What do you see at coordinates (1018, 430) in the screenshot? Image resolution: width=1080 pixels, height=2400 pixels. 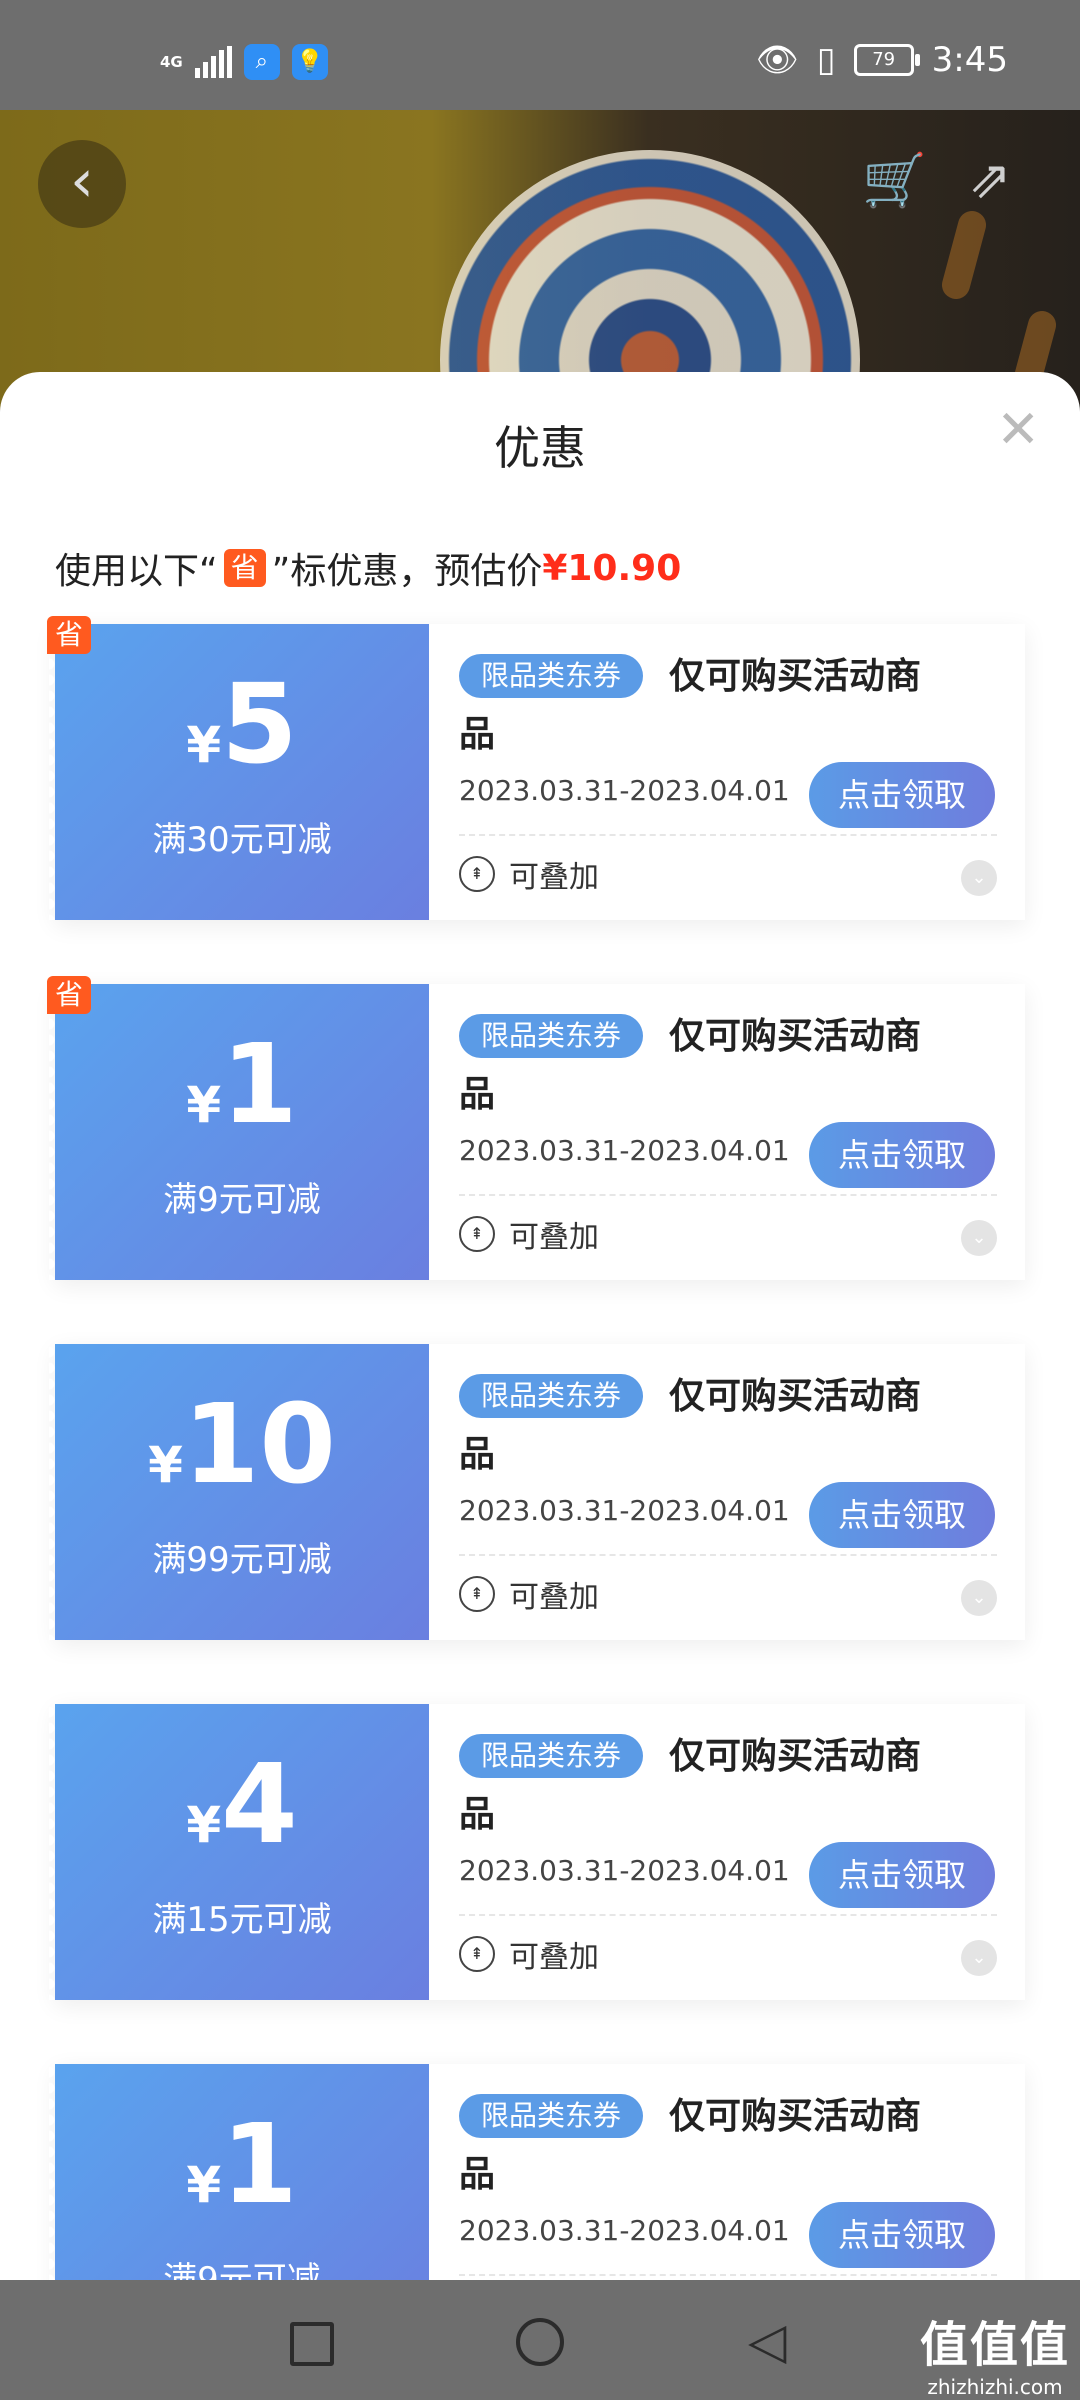 I see `close-icon: ✕` at bounding box center [1018, 430].